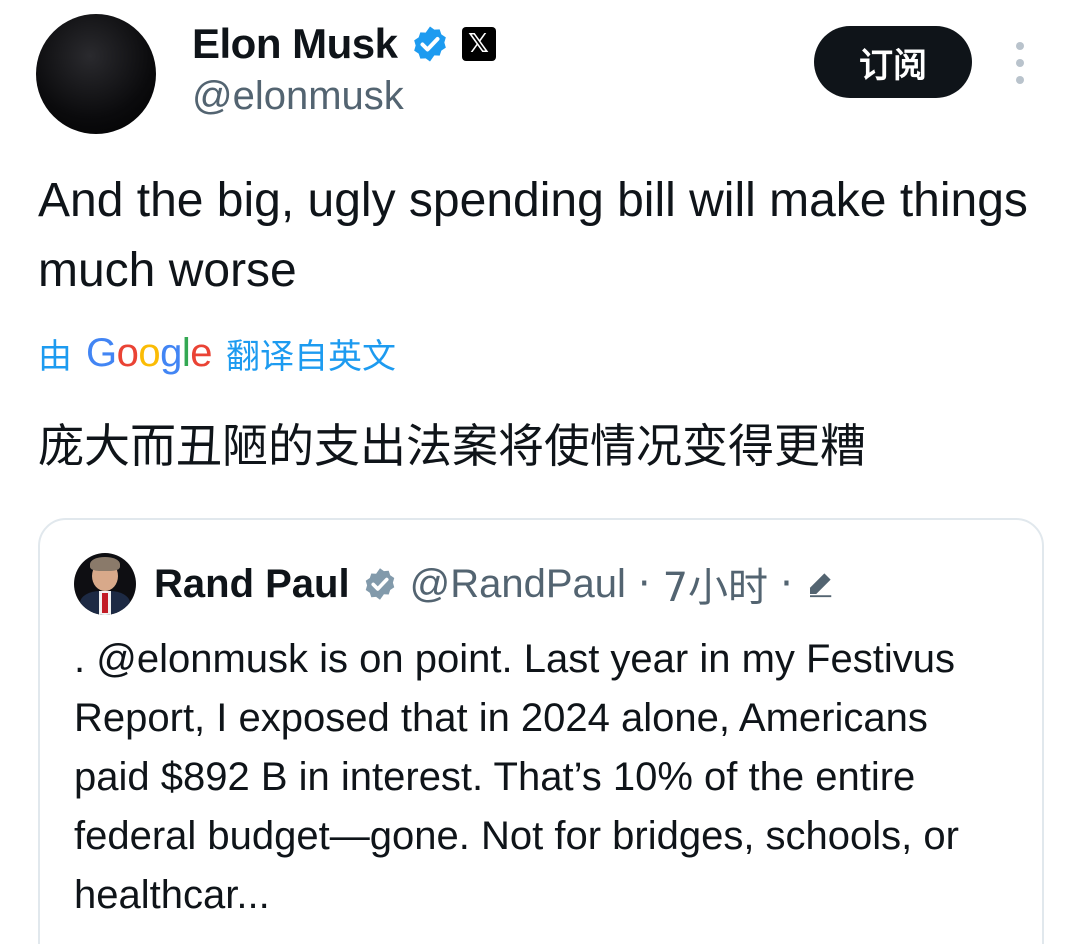  I want to click on translation-suffix: 翻译自英文, so click(311, 356).